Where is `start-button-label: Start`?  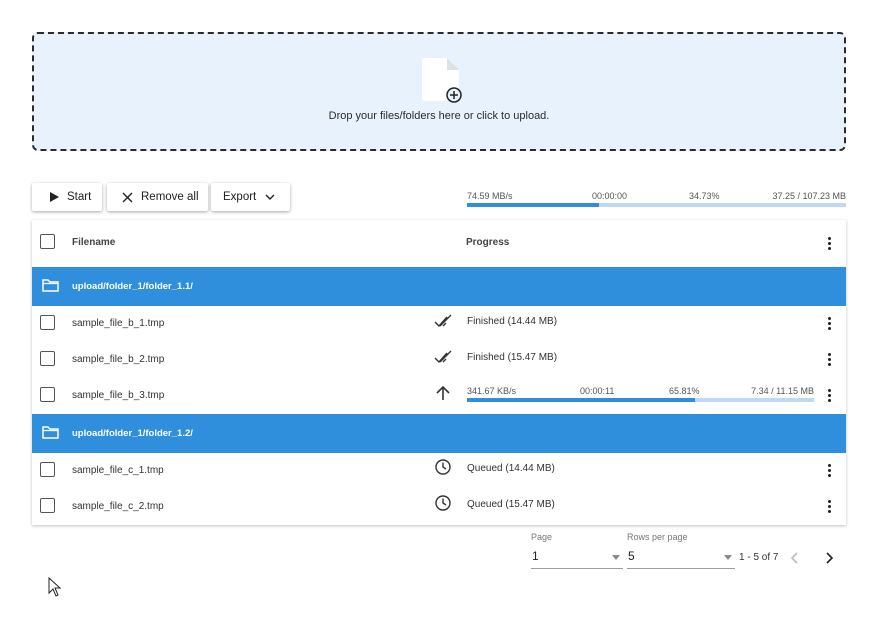
start-button-label: Start is located at coordinates (79, 197).